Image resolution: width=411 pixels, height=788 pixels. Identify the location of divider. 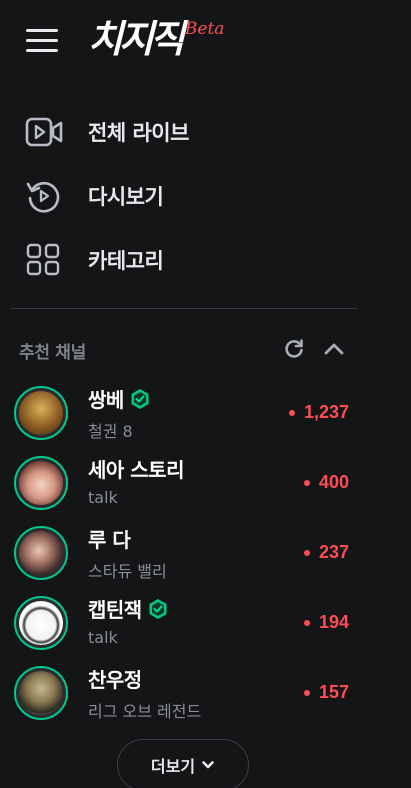
(184, 308).